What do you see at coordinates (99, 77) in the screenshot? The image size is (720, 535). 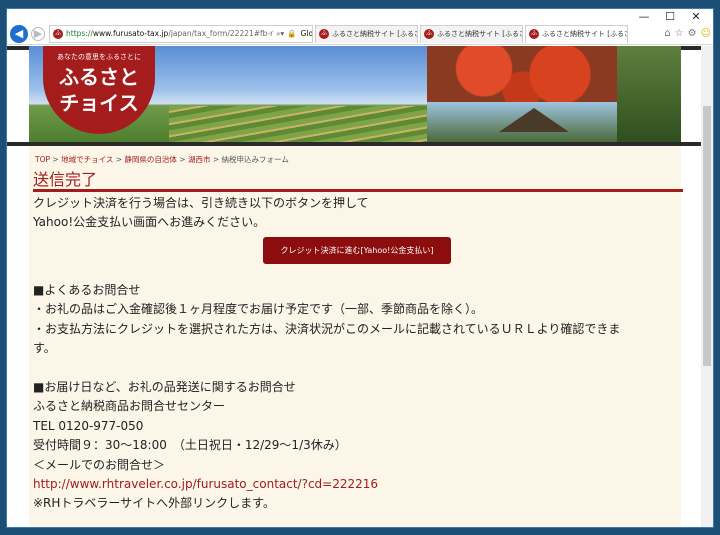 I see `logo-line-1: ふるさと` at bounding box center [99, 77].